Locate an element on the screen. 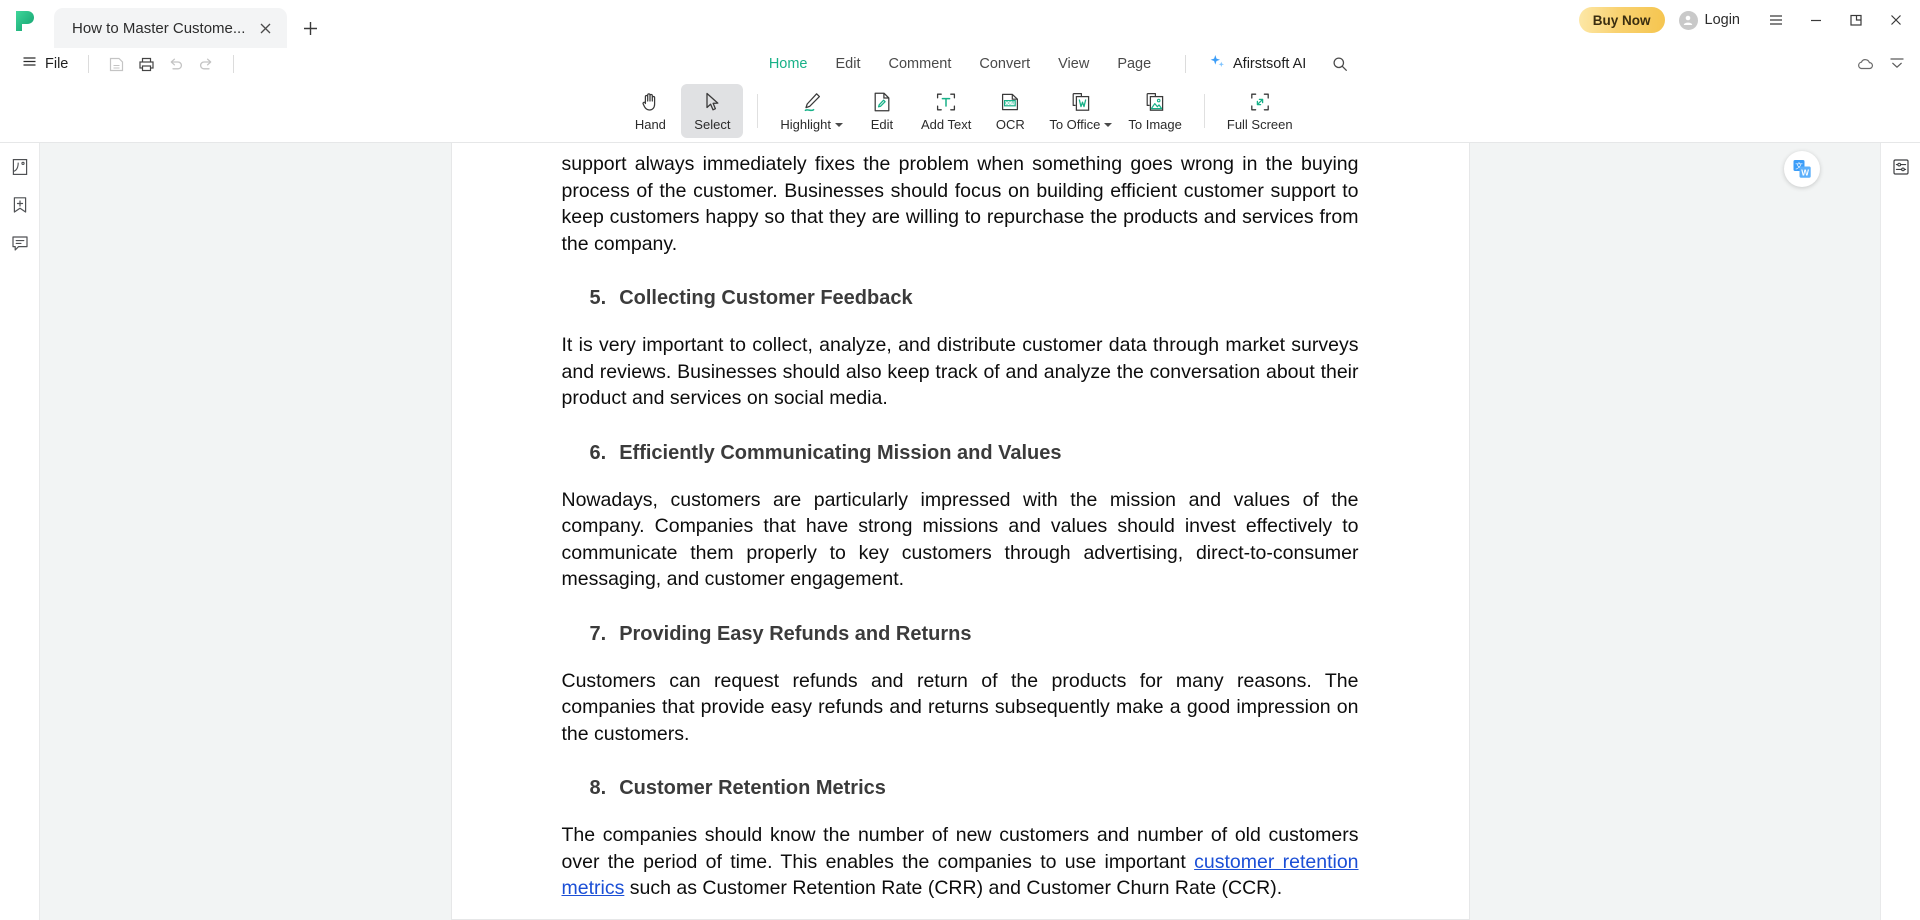 Image resolution: width=1920 pixels, height=920 pixels. cloud-sync-icon is located at coordinates (1865, 64).